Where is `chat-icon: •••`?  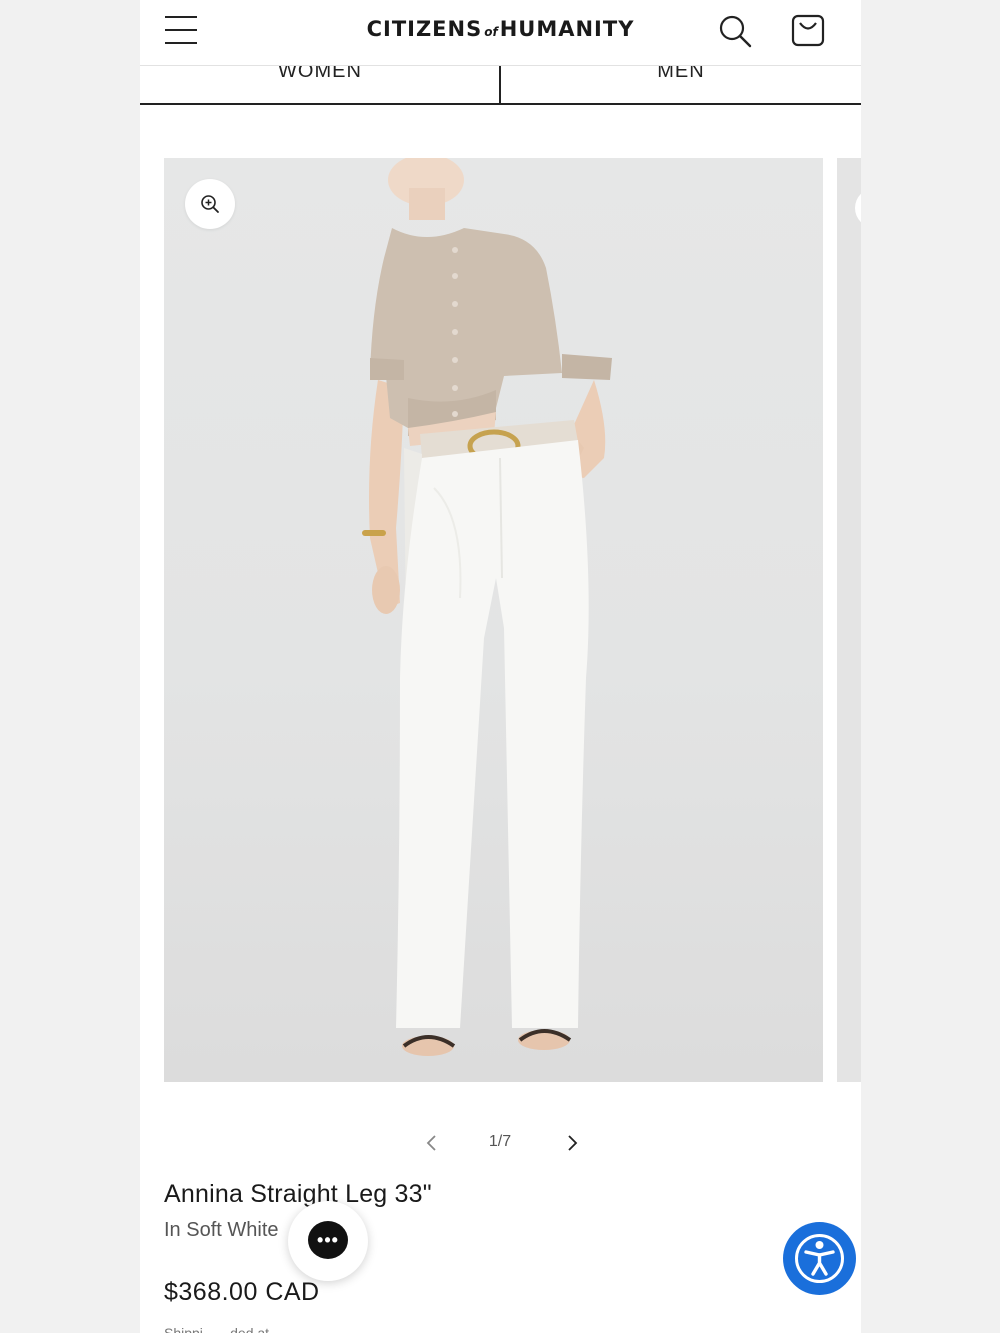
chat-icon: ••• is located at coordinates (328, 1240).